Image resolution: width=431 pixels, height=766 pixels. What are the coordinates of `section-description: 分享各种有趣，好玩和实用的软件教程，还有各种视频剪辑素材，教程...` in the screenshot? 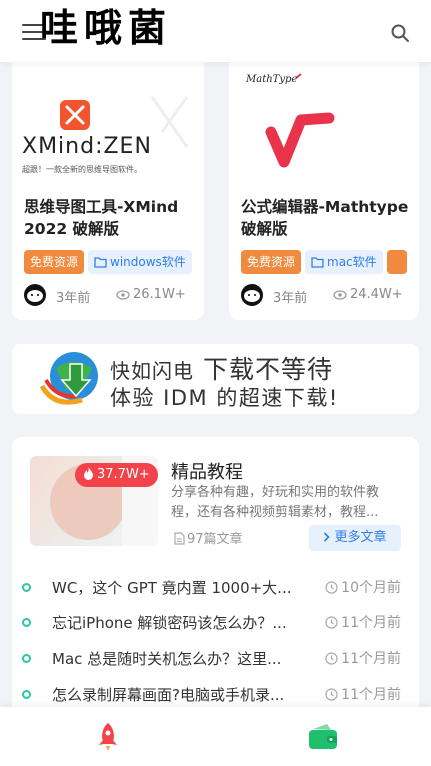 It's located at (275, 502).